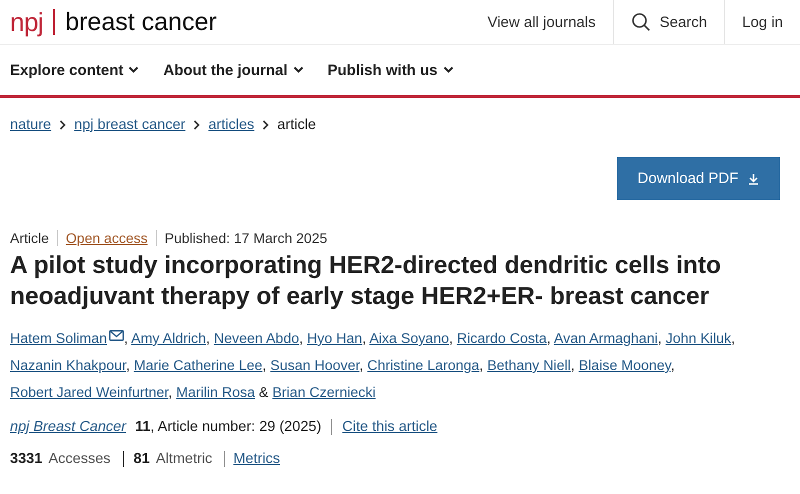 Image resolution: width=800 pixels, height=494 pixels. I want to click on author-link: Ricardo Costa, so click(501, 339).